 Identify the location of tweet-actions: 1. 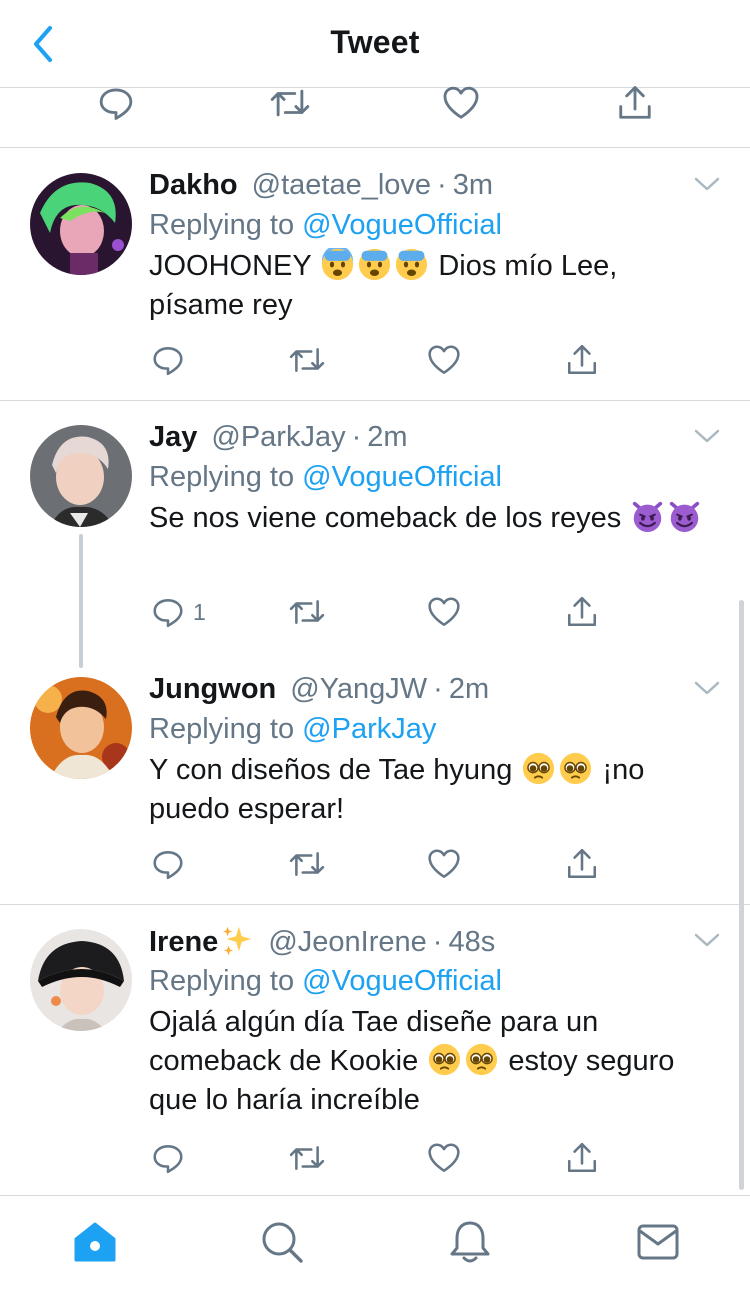
(374, 615).